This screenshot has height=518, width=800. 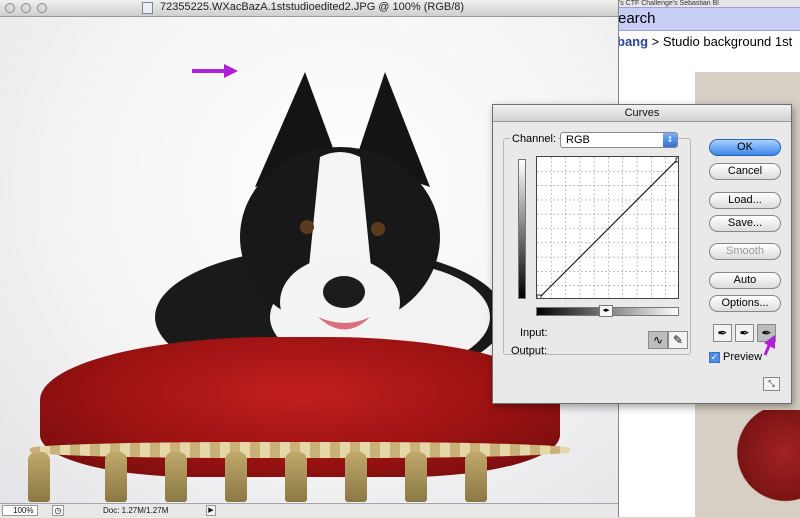 I want to click on status-bar: 100% ◷ Doc: 1.27M/1.27M ▶, so click(x=309, y=510).